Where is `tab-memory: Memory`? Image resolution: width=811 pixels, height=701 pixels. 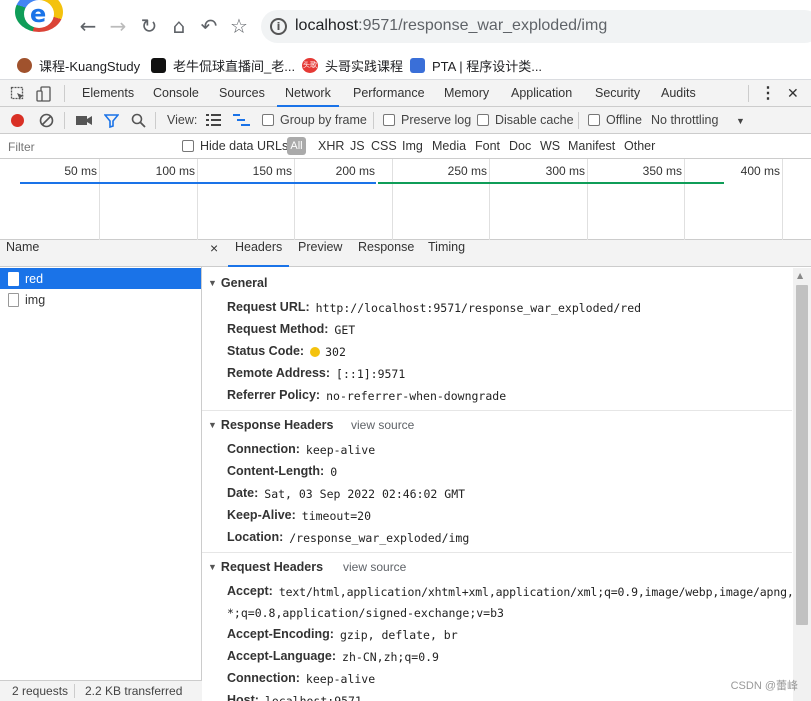
tab-memory: Memory is located at coordinates (466, 93).